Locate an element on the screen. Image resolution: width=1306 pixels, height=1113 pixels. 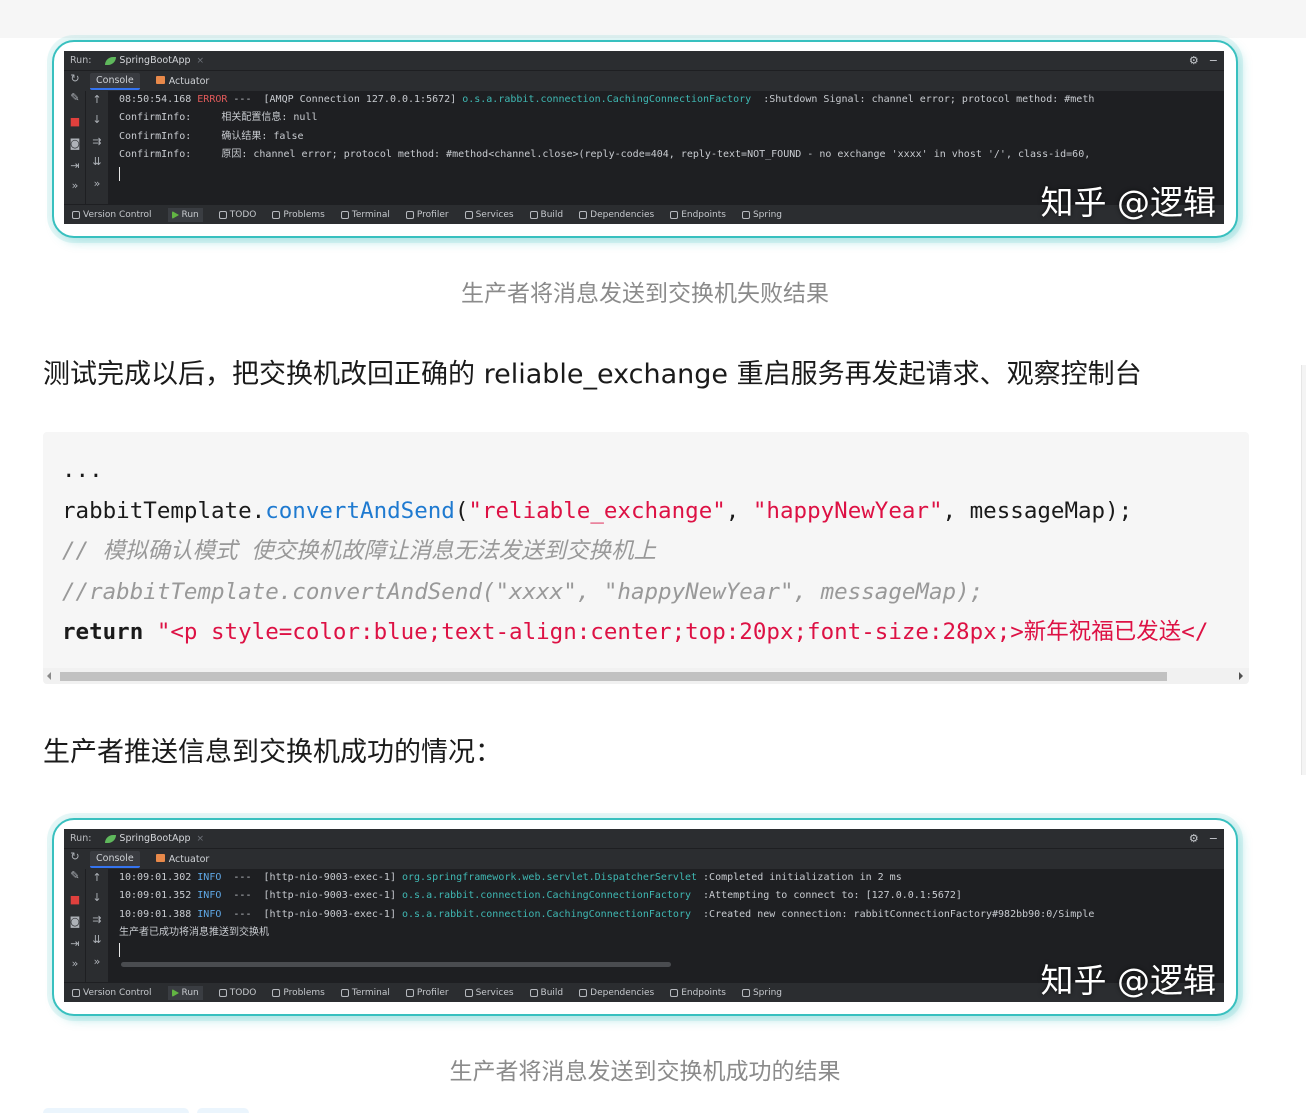
tag-chips is located at coordinates (146, 1110).